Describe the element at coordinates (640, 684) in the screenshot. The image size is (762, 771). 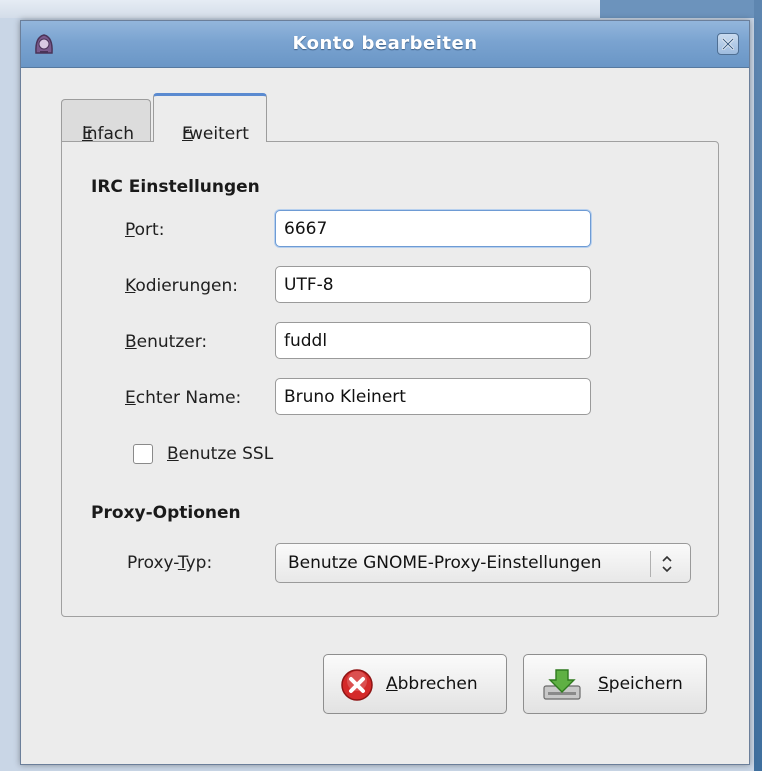
I see `save-label: Speichern` at that location.